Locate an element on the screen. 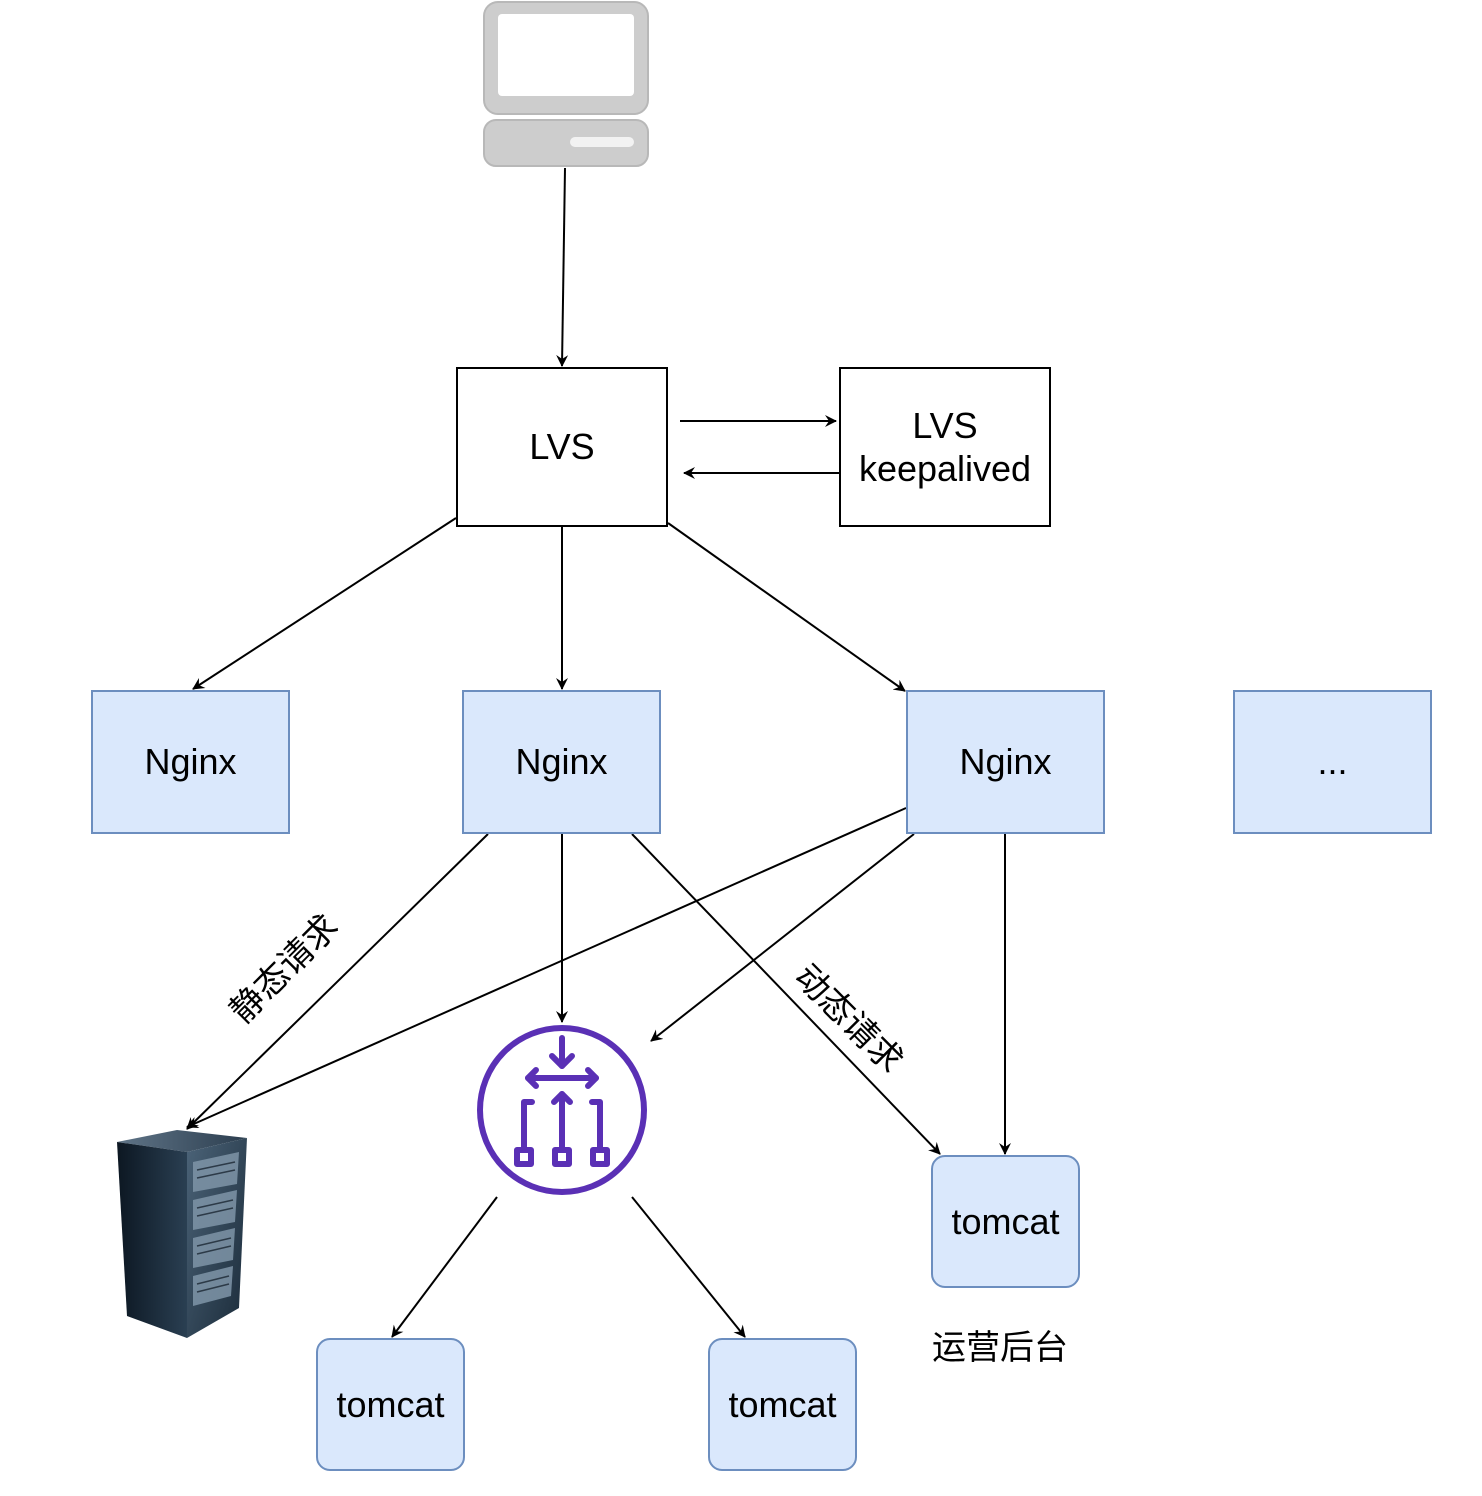 This screenshot has width=1482, height=1496. nginx-1-label: Nginx is located at coordinates (190, 762).